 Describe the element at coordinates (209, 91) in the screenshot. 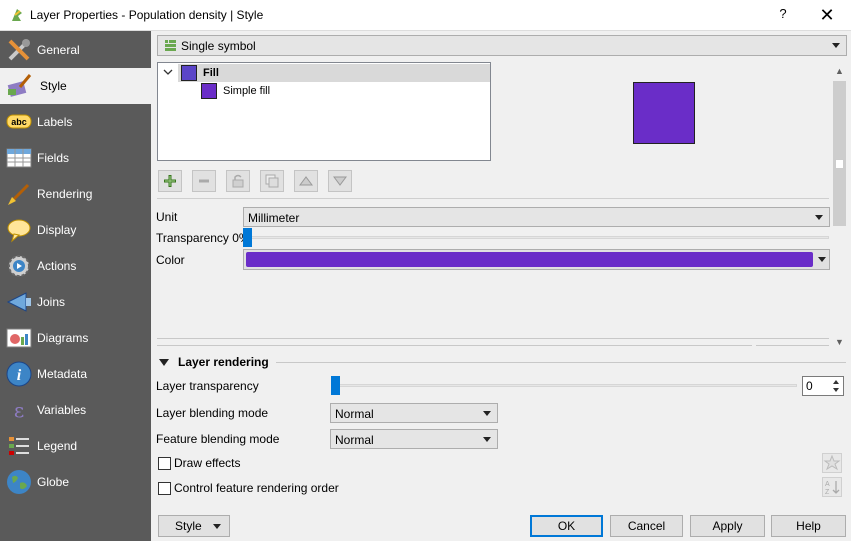

I see `simple-fill-swatch` at that location.